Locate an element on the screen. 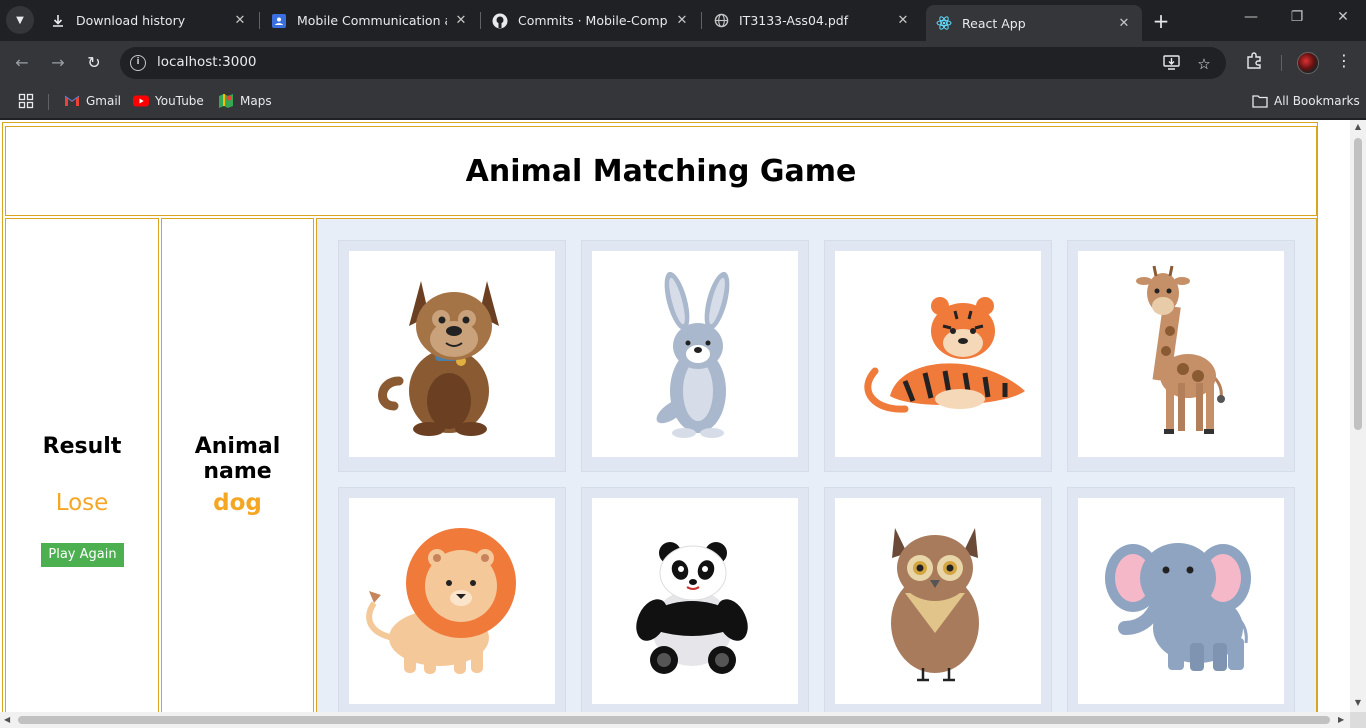 This screenshot has height=728, width=1366. dog-icon is located at coordinates (452, 354).